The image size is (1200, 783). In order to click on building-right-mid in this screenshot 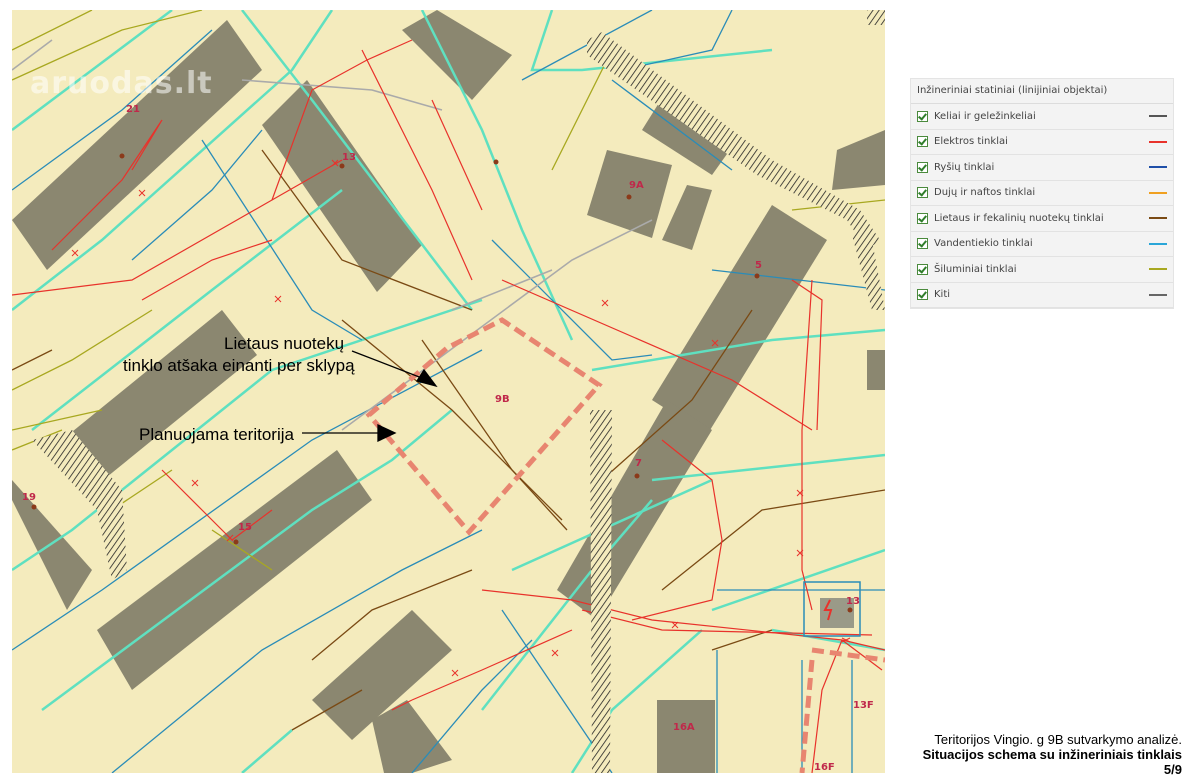, I will do `click(876, 370)`.